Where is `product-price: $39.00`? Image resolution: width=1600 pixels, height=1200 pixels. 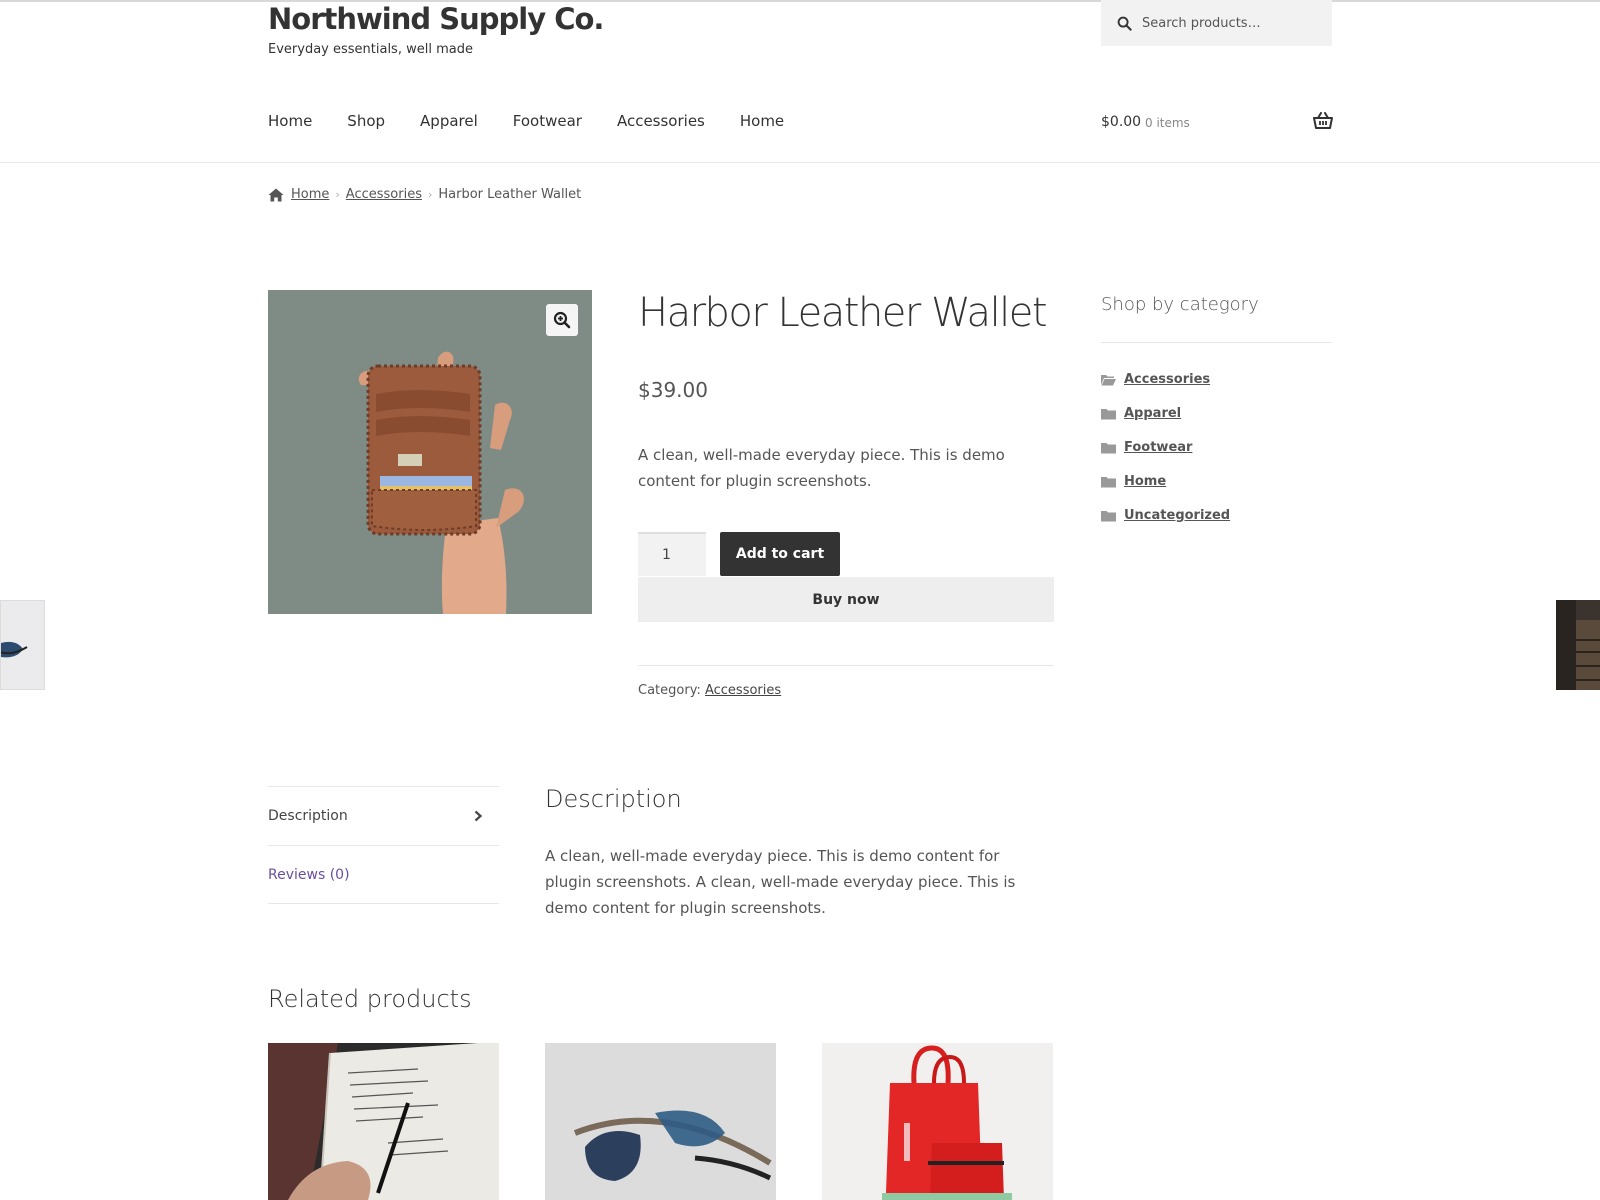 product-price: $39.00 is located at coordinates (673, 390).